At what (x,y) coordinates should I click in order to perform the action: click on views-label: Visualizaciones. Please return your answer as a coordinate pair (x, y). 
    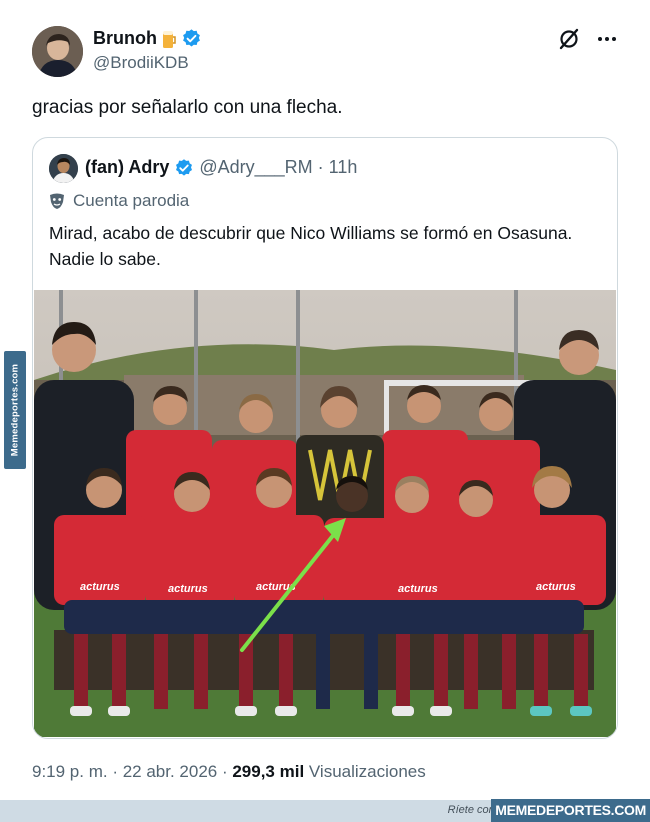
    Looking at the image, I should click on (365, 771).